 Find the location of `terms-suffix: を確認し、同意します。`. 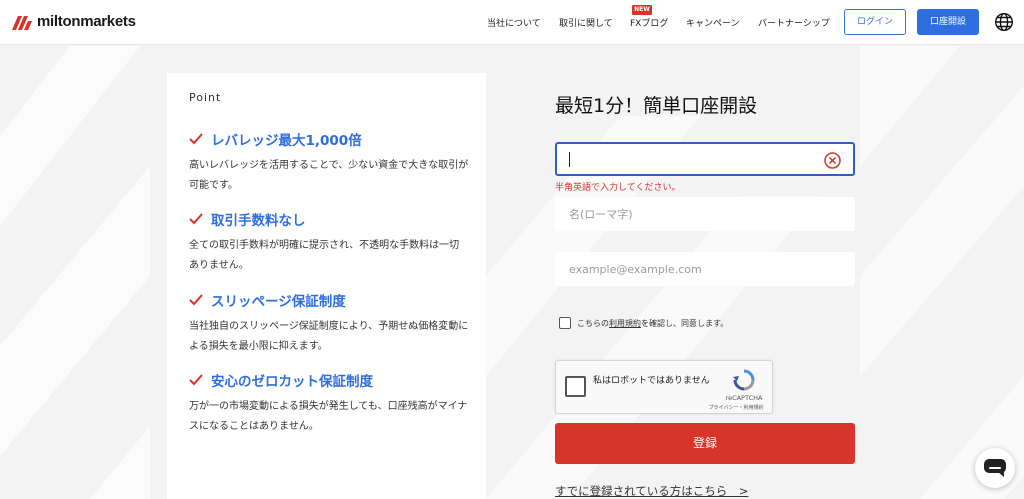

terms-suffix: を確認し、同意します。 is located at coordinates (685, 323).